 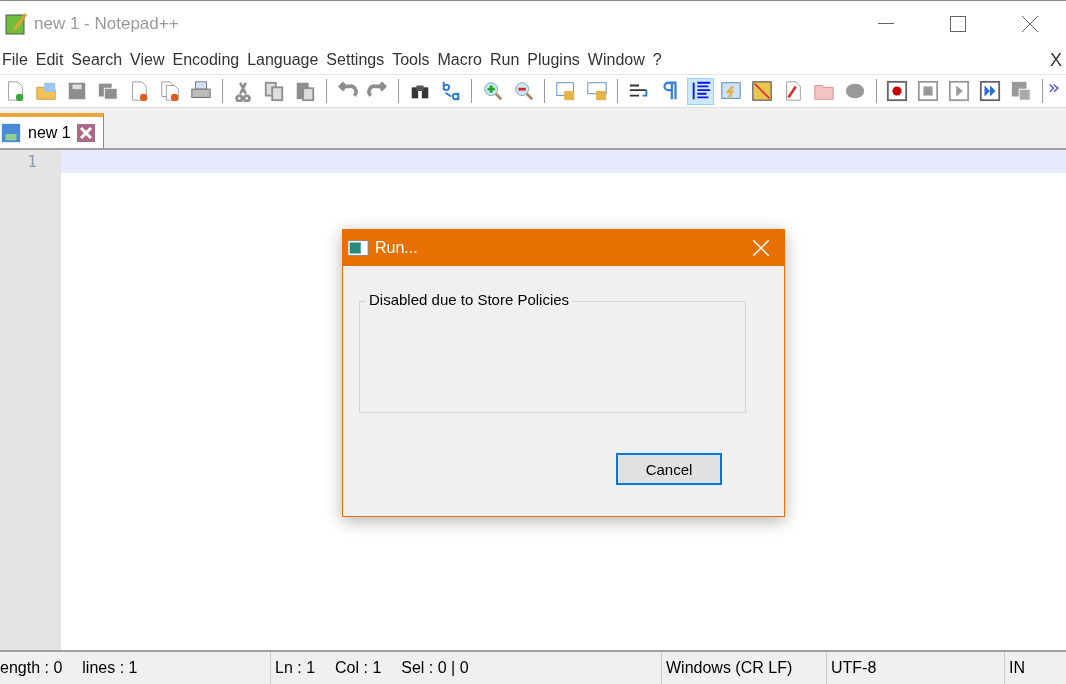 What do you see at coordinates (32, 162) in the screenshot?
I see `line-number: 1` at bounding box center [32, 162].